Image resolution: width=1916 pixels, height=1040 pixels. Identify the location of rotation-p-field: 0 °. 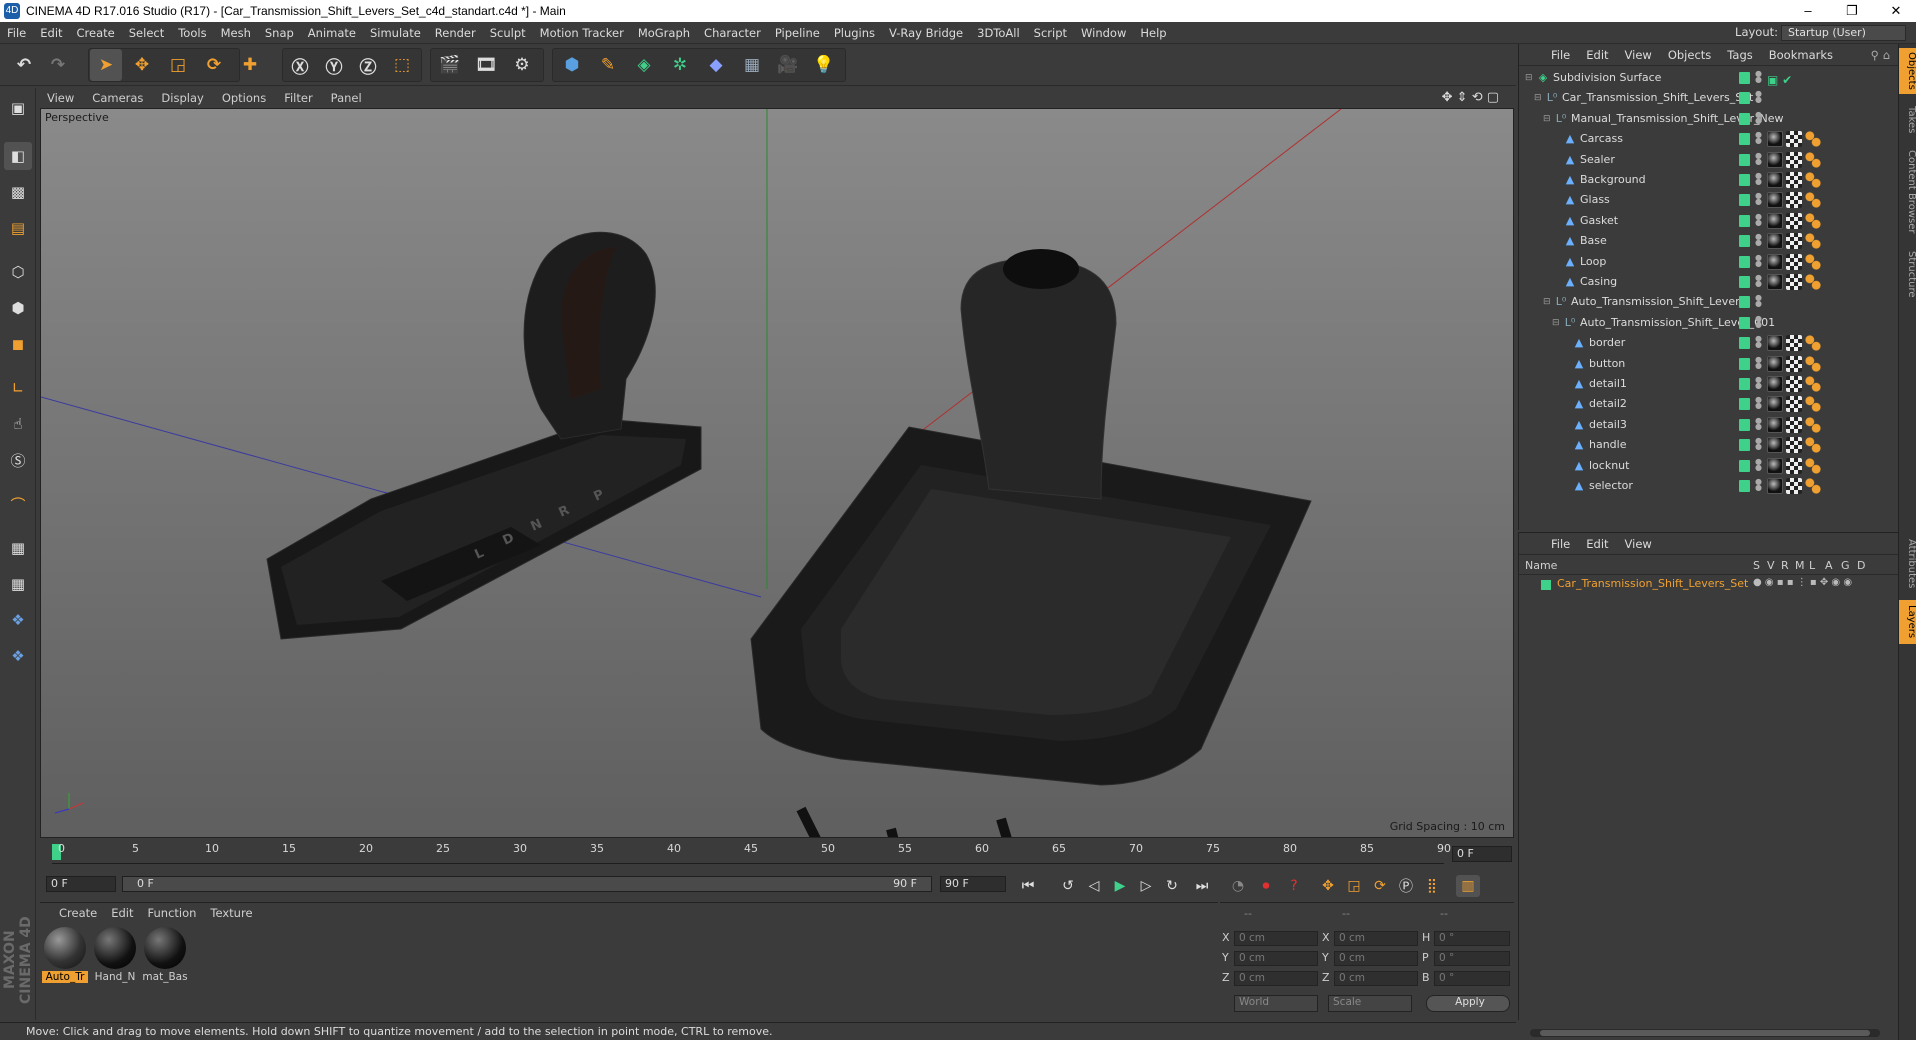
(1472, 958).